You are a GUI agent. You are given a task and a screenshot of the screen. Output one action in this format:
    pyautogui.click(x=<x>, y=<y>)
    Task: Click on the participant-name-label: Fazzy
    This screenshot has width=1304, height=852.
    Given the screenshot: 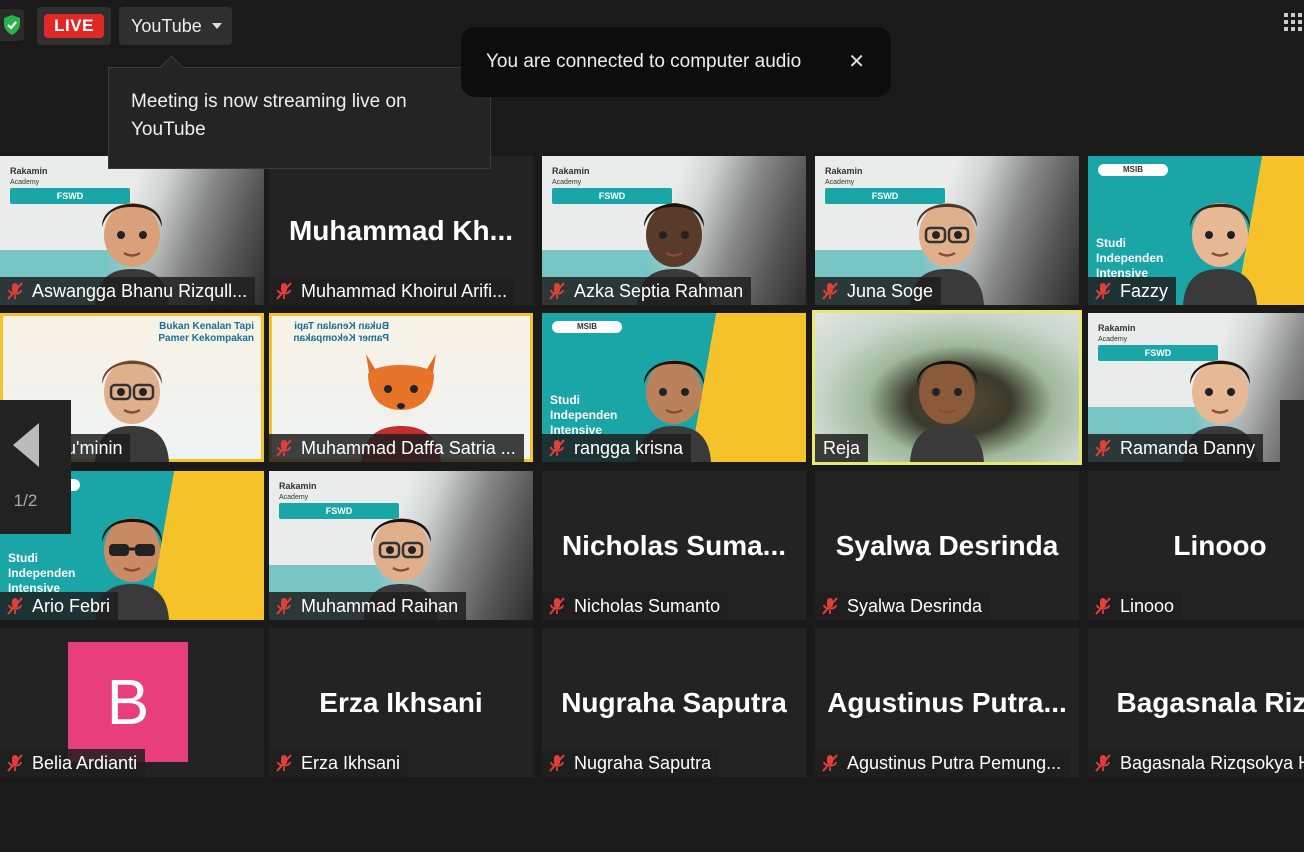 What is the action you would take?
    pyautogui.click(x=1132, y=291)
    